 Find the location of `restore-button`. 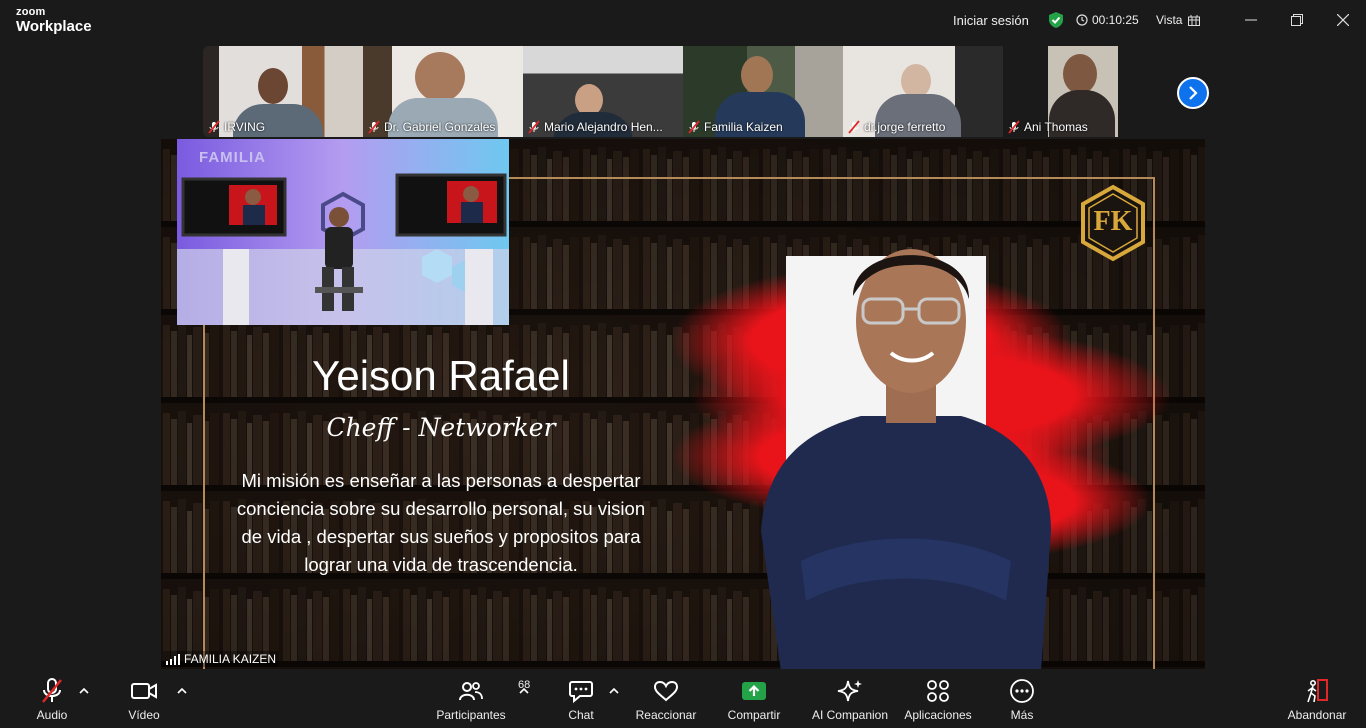

restore-button is located at coordinates (1297, 20).